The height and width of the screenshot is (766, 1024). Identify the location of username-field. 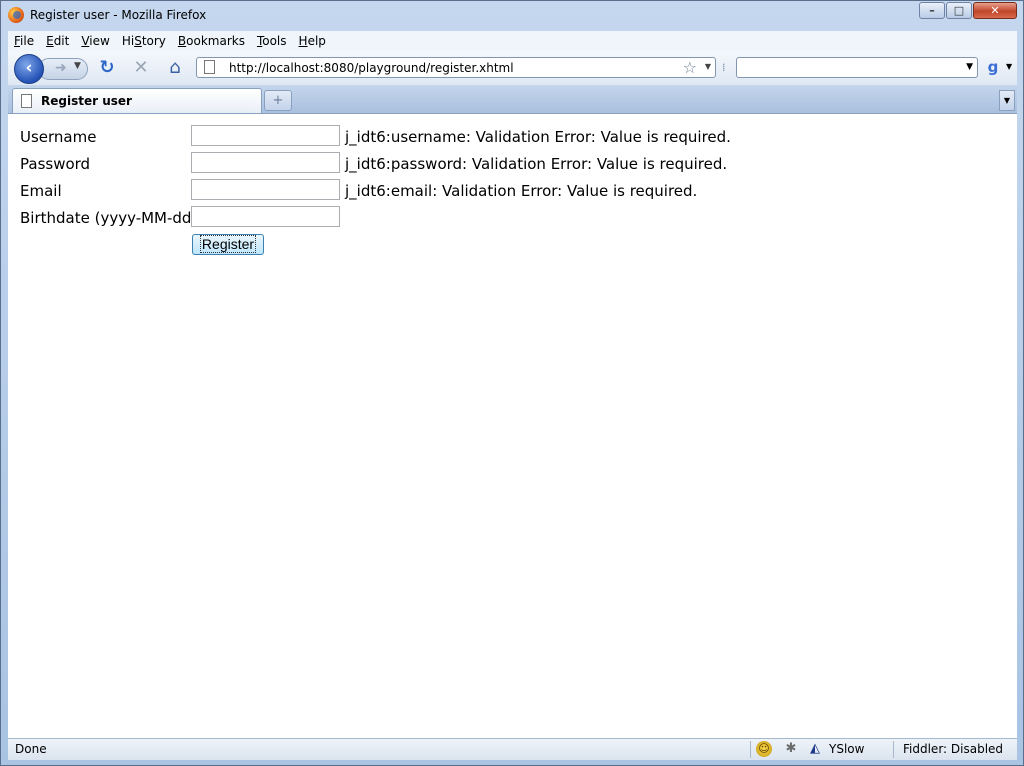
(265, 135).